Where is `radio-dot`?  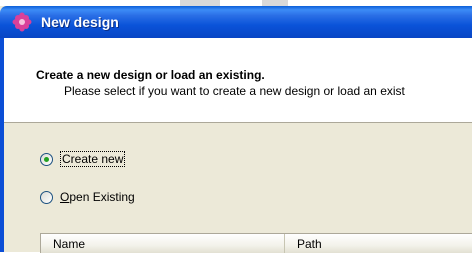 radio-dot is located at coordinates (46, 159).